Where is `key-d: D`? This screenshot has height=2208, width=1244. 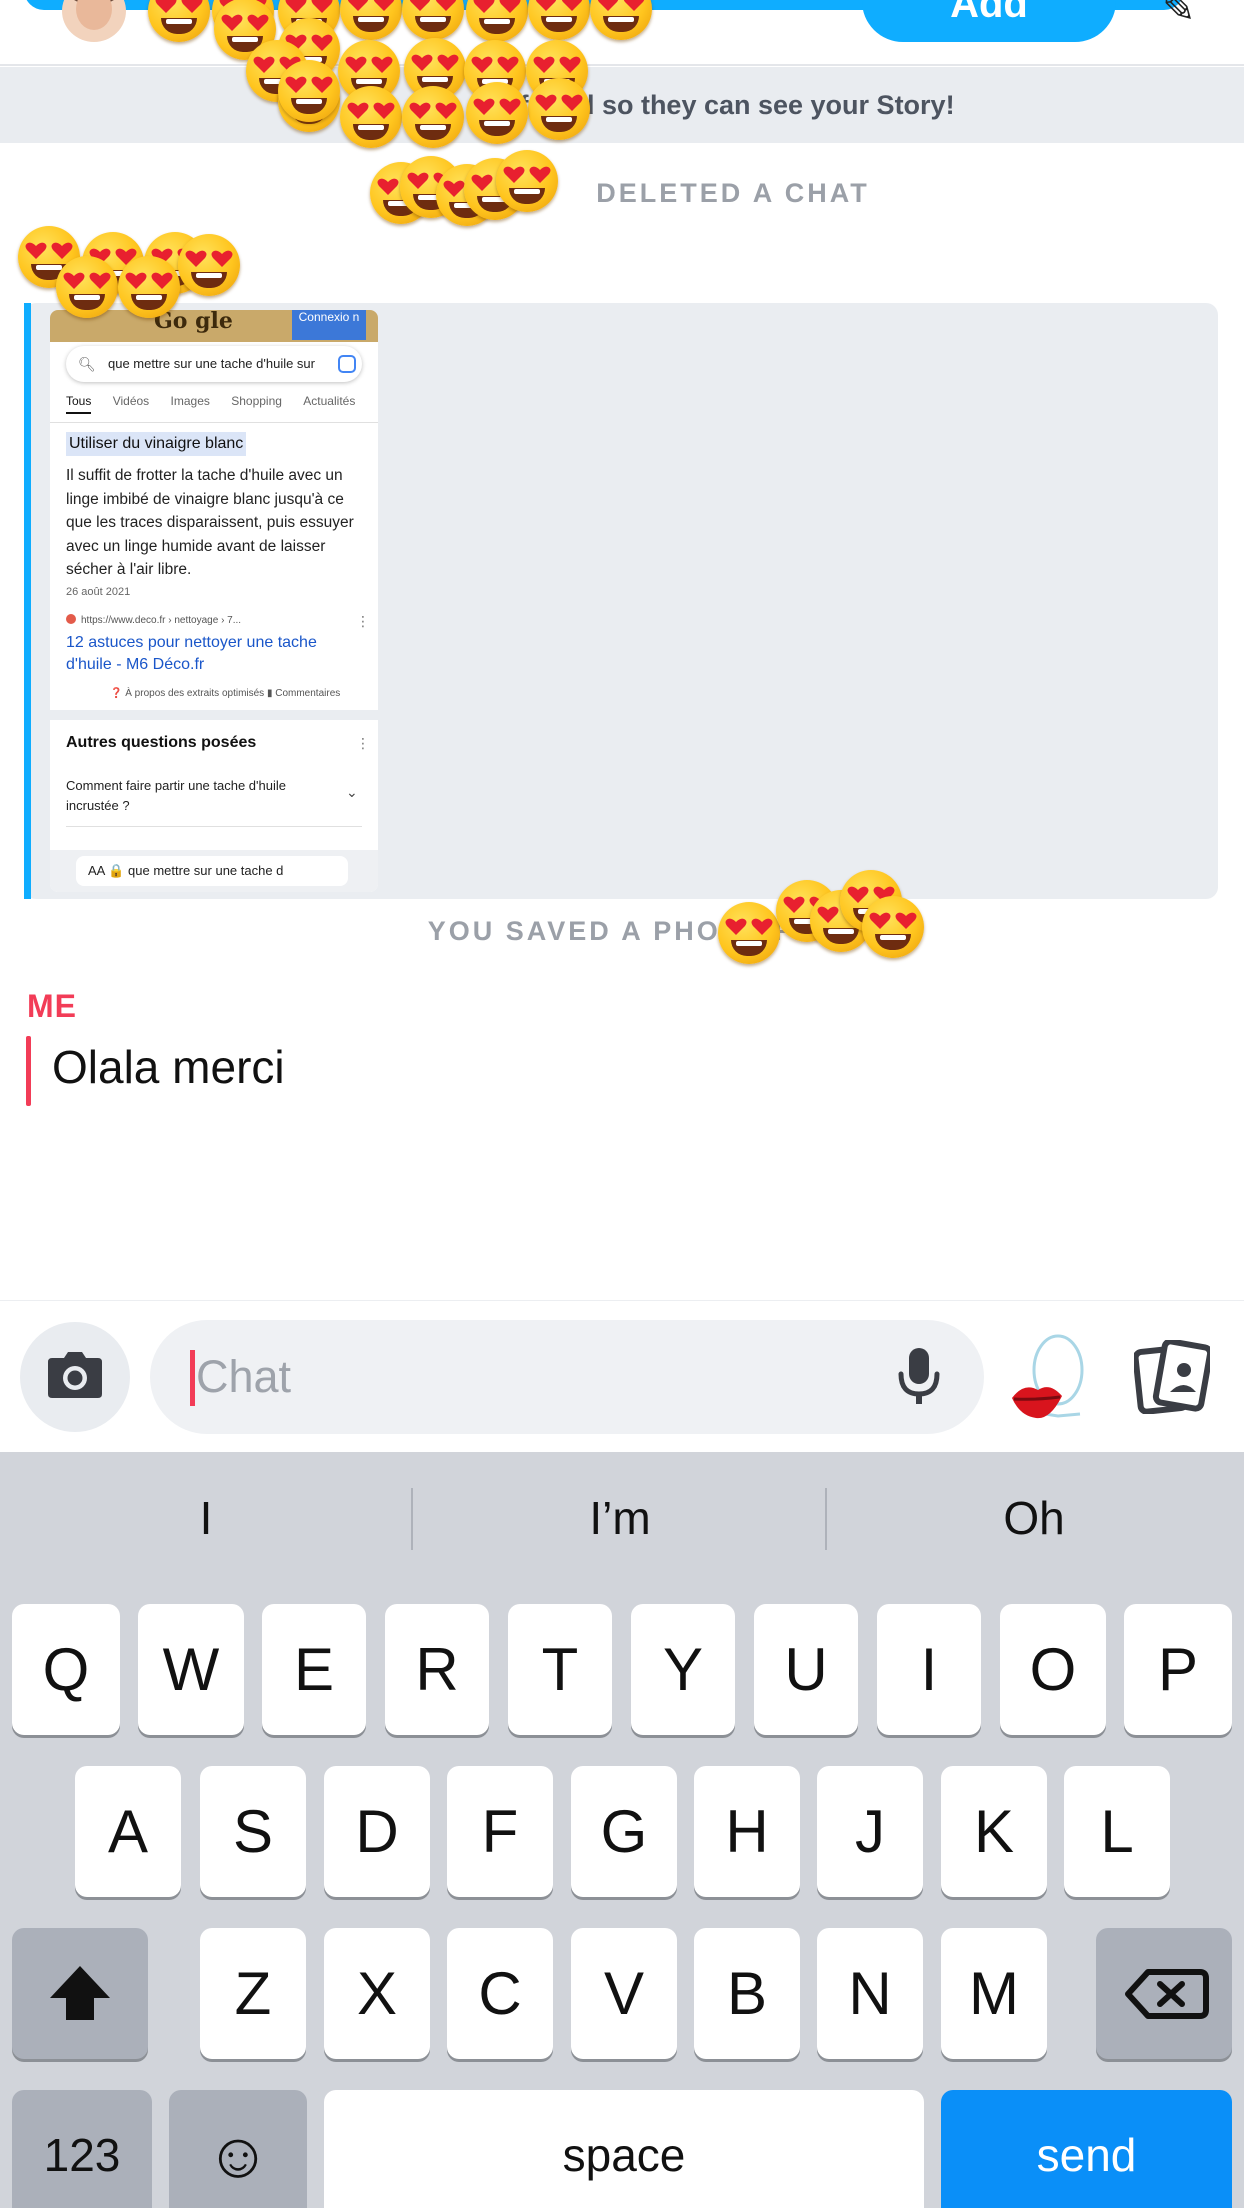
key-d: D is located at coordinates (377, 1831).